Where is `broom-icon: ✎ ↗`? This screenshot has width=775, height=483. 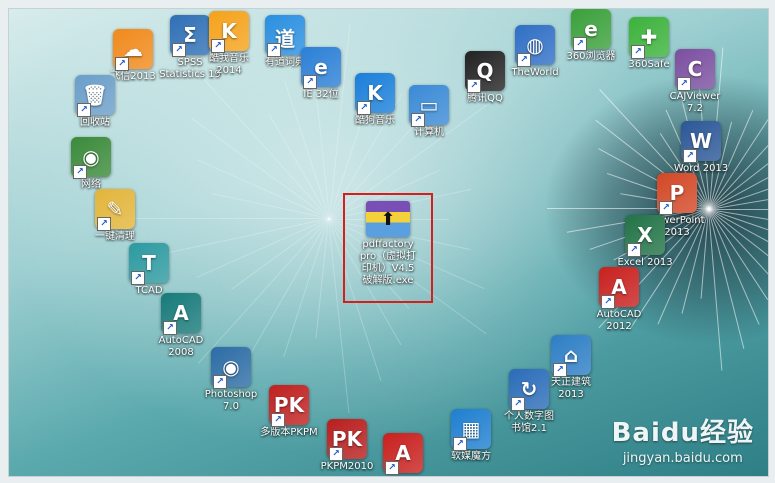
broom-icon: ✎ ↗ is located at coordinates (115, 210).